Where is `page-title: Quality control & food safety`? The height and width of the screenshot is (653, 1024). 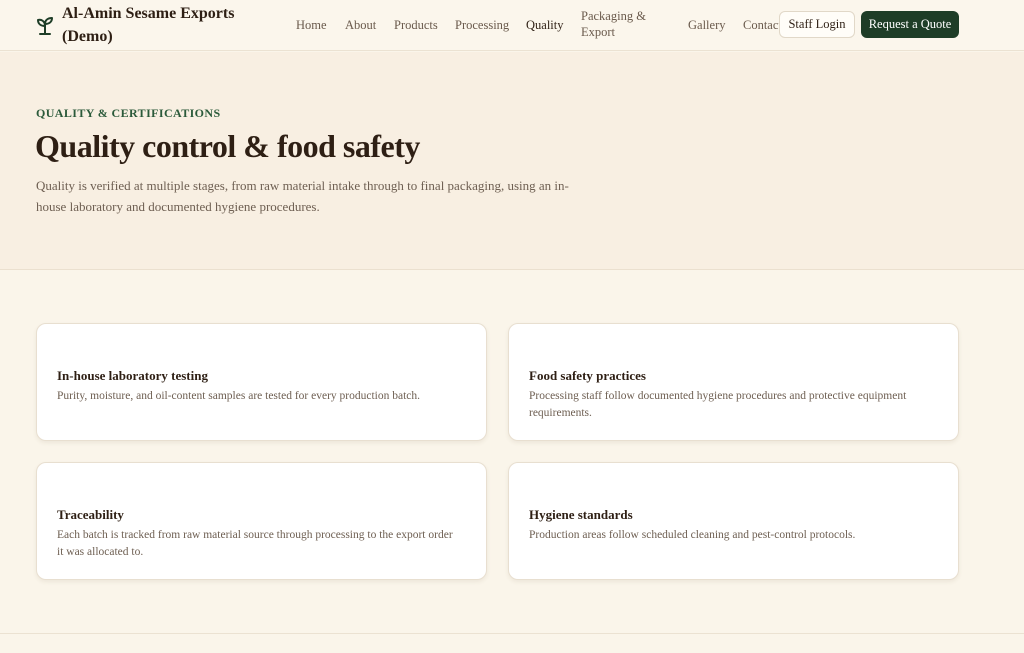
page-title: Quality control & food safety is located at coordinates (227, 146).